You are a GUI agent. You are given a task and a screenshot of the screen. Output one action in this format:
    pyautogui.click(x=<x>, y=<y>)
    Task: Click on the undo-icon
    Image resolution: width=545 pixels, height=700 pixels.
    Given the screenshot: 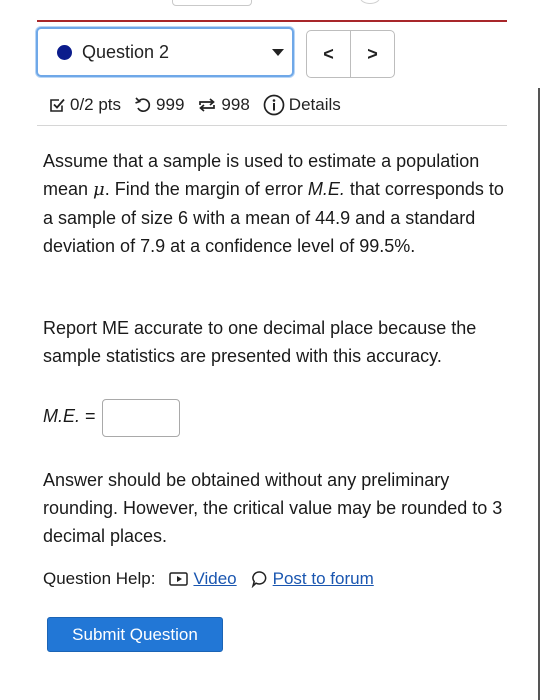 What is the action you would take?
    pyautogui.click(x=143, y=105)
    